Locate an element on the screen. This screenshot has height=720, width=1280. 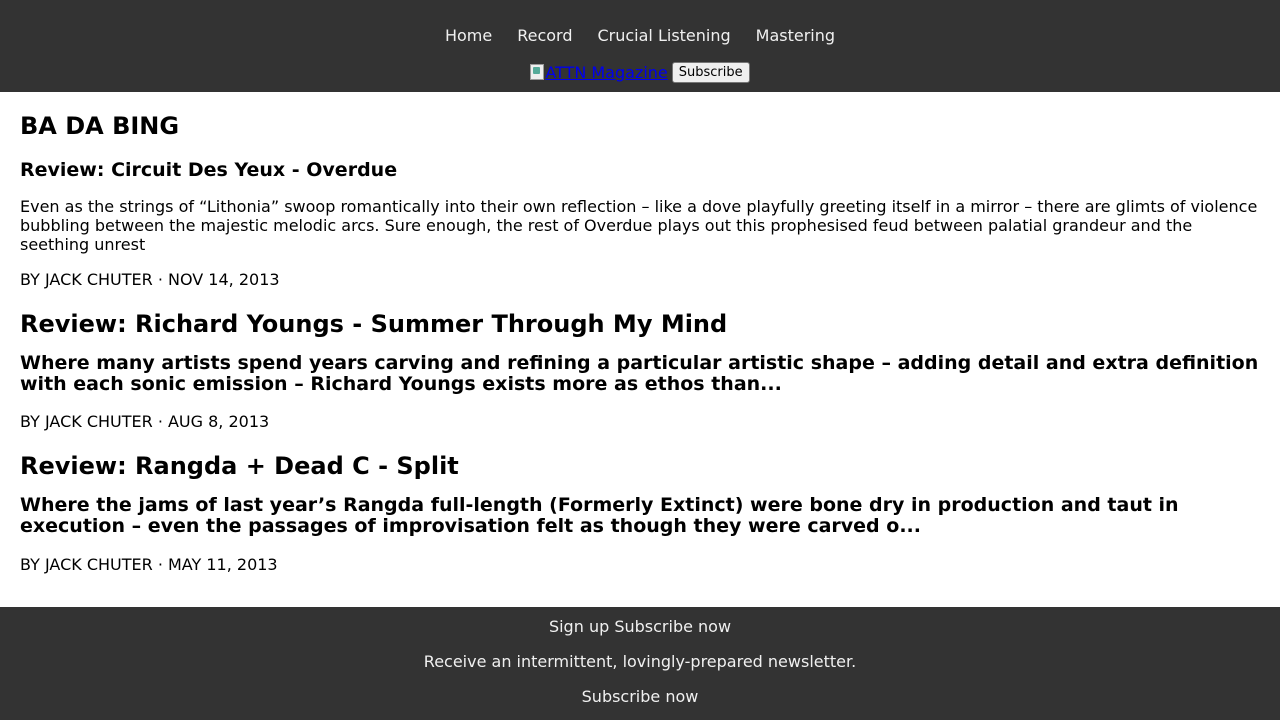
nav-mastering: Mastering is located at coordinates (795, 36).